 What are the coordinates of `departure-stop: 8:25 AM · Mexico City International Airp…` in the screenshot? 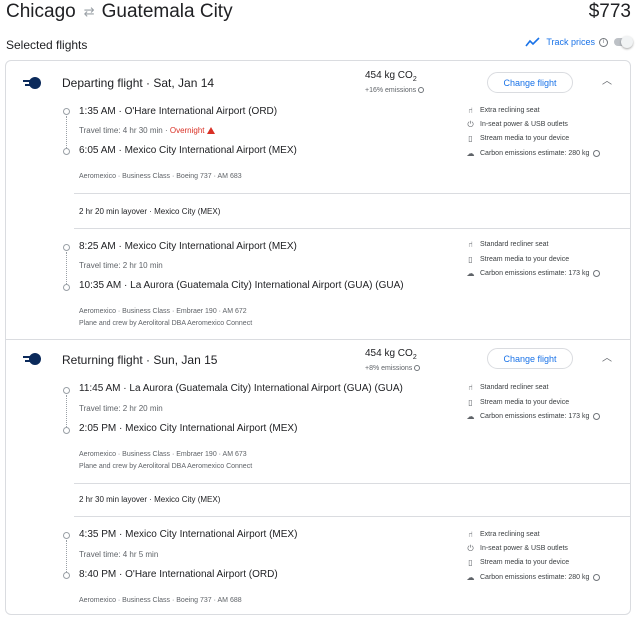 It's located at (188, 246).